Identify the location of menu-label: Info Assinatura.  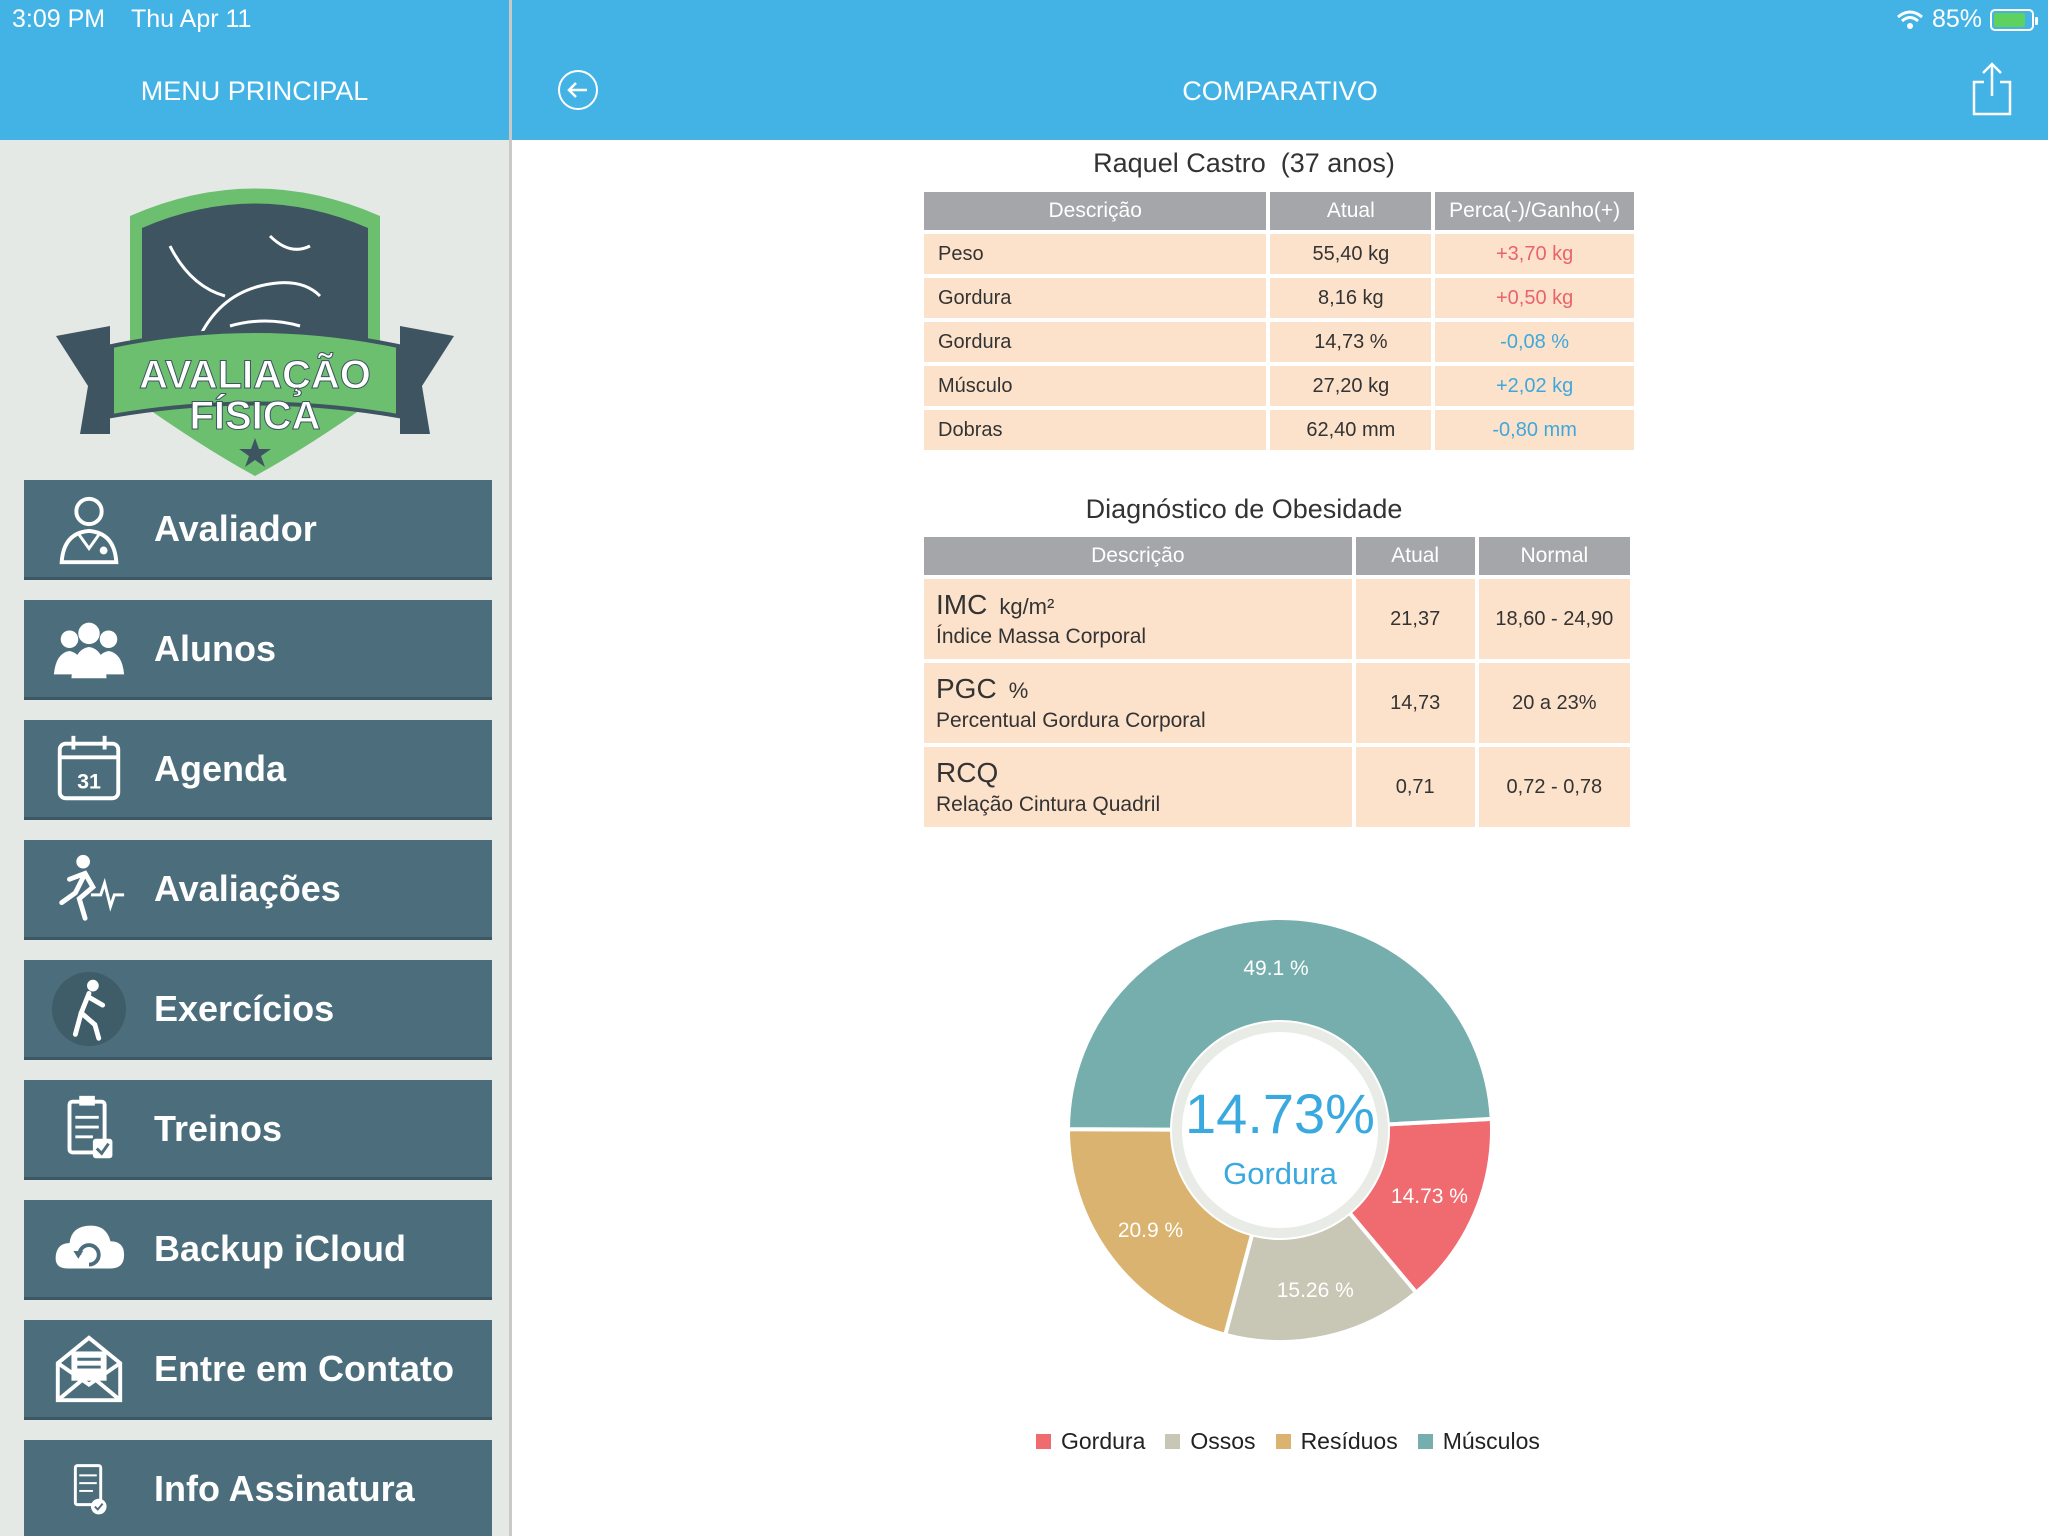
(284, 1488).